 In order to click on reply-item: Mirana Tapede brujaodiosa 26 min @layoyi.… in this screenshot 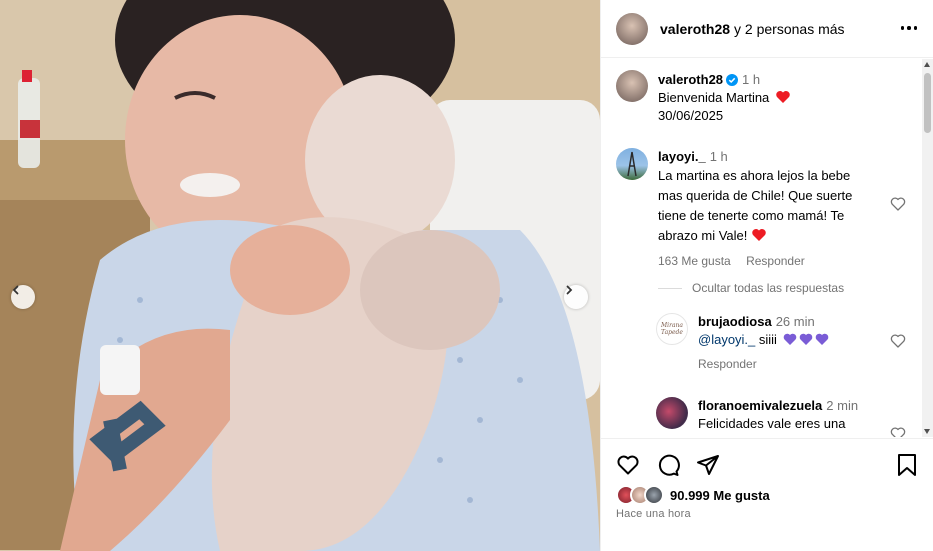, I will do `click(743, 343)`.